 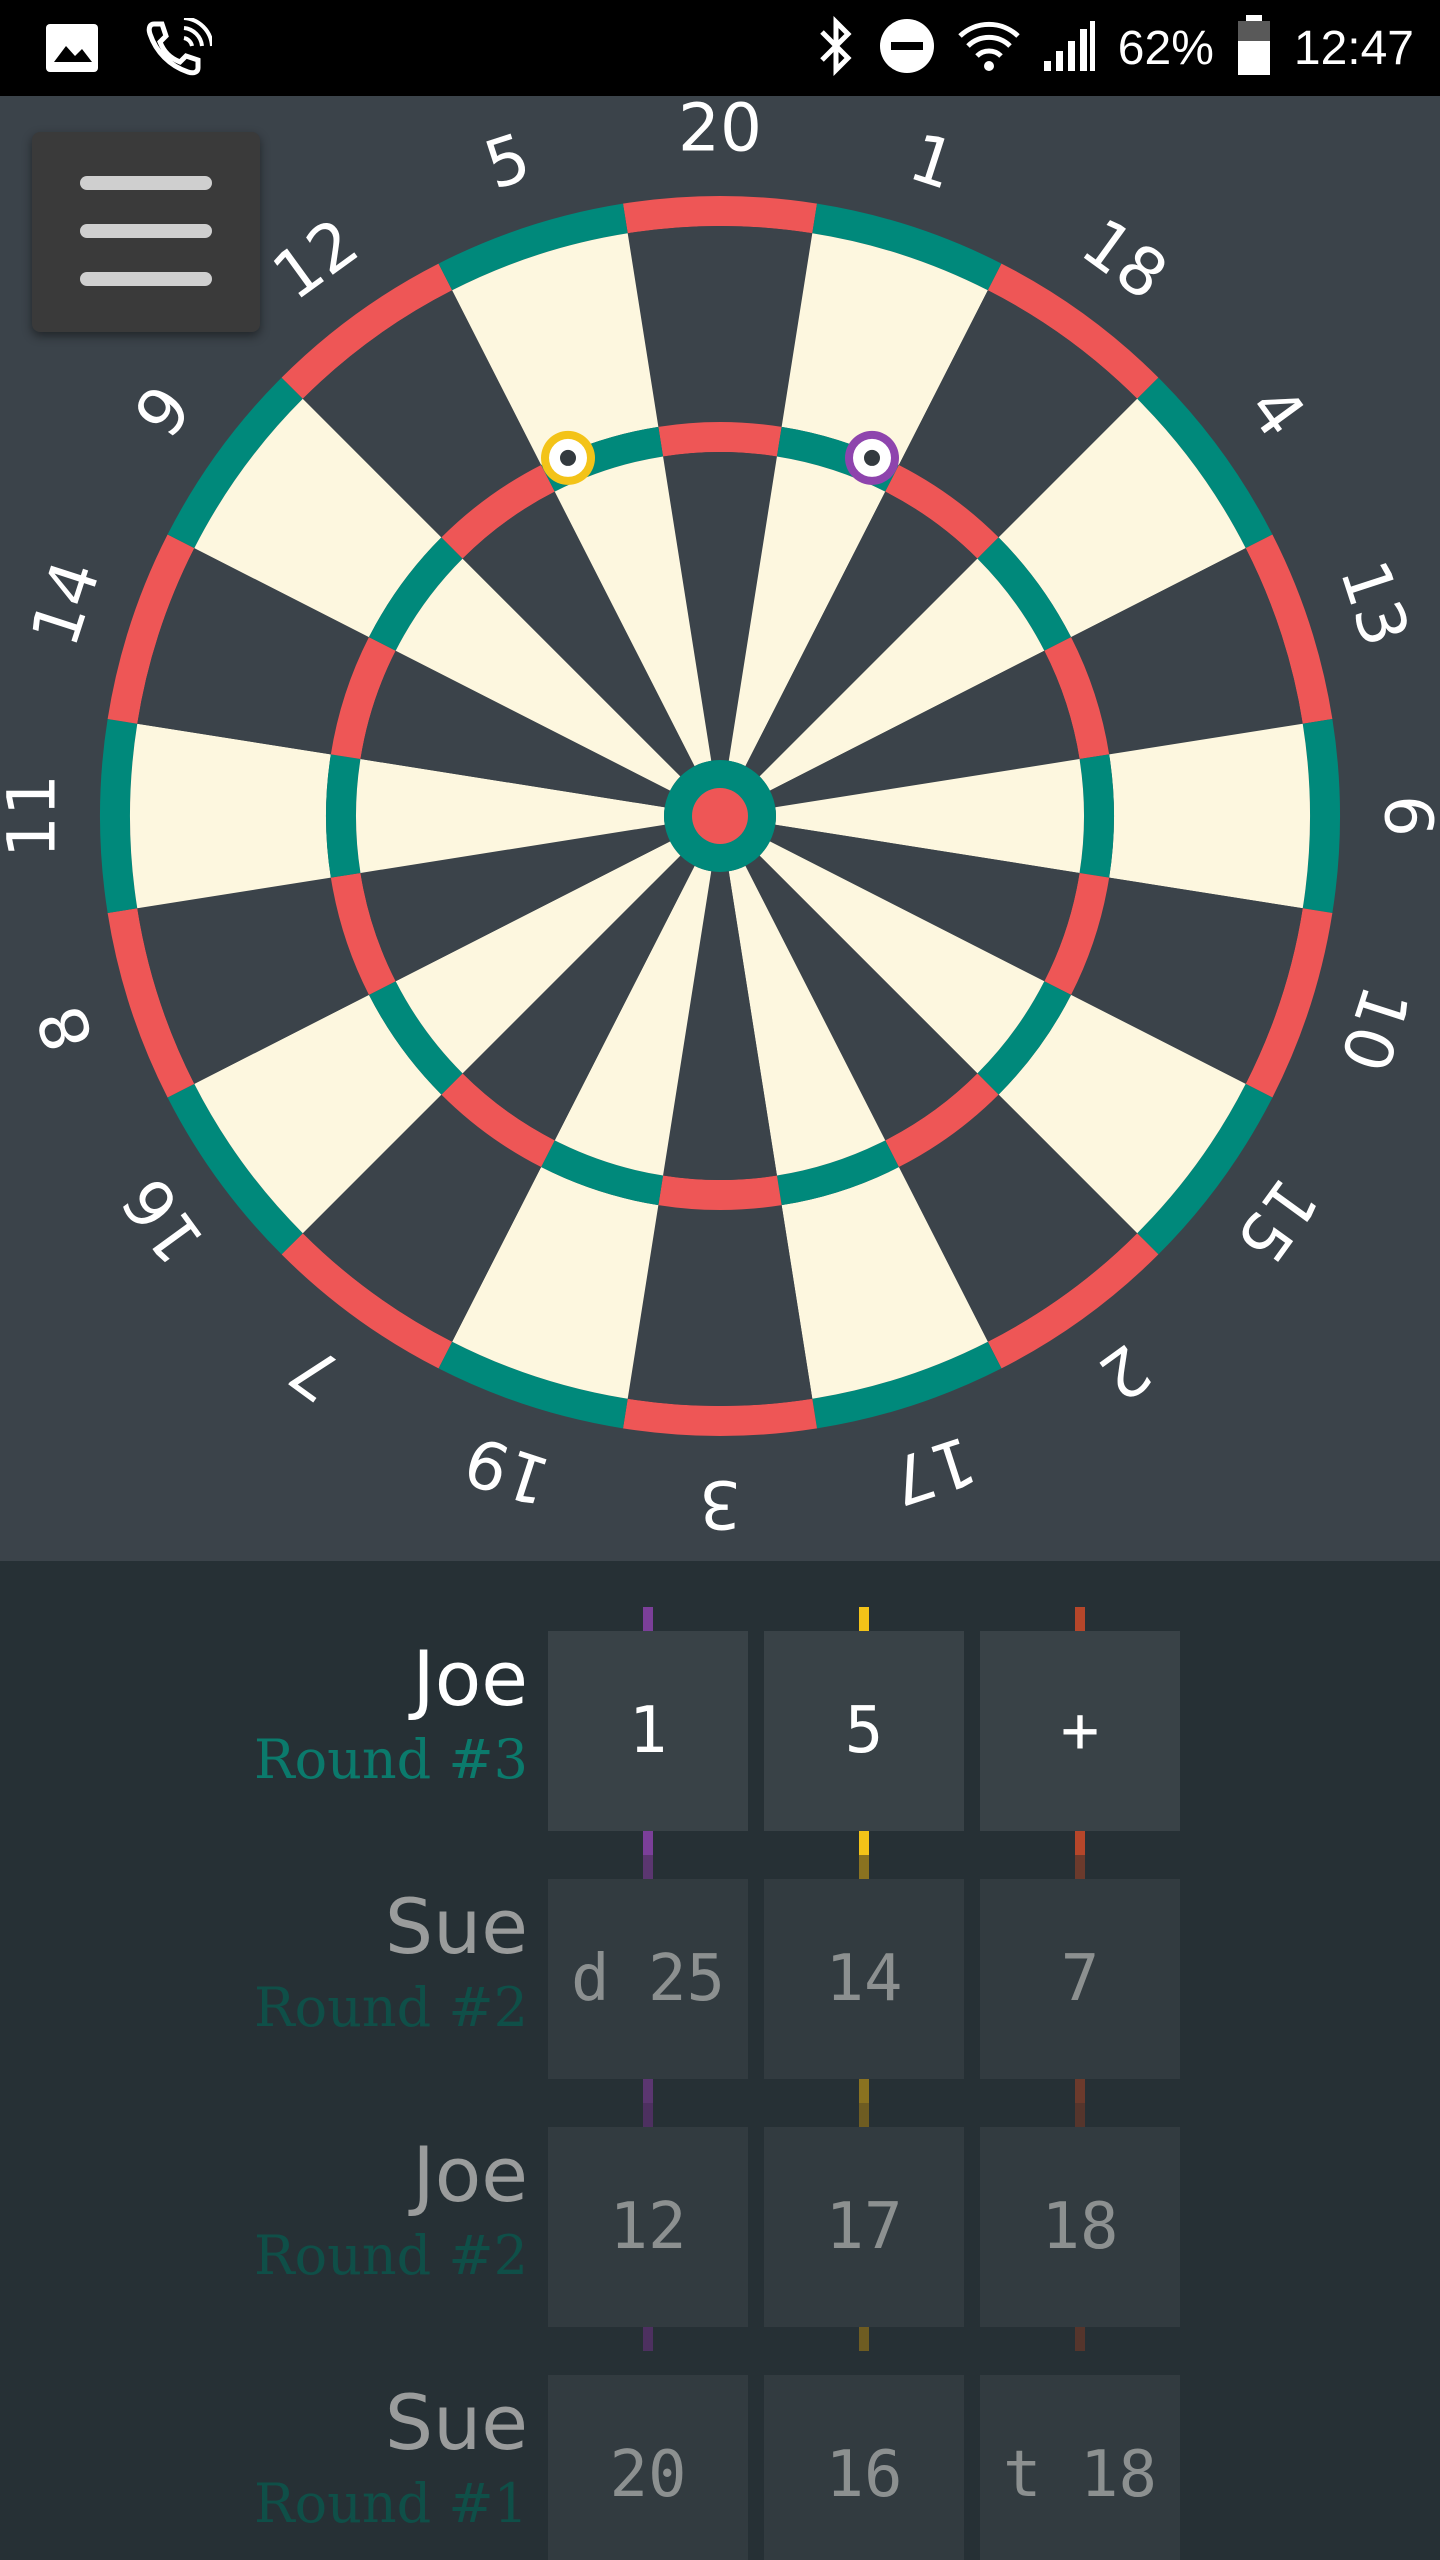 What do you see at coordinates (720, 1504) in the screenshot?
I see `board-number-3: 3` at bounding box center [720, 1504].